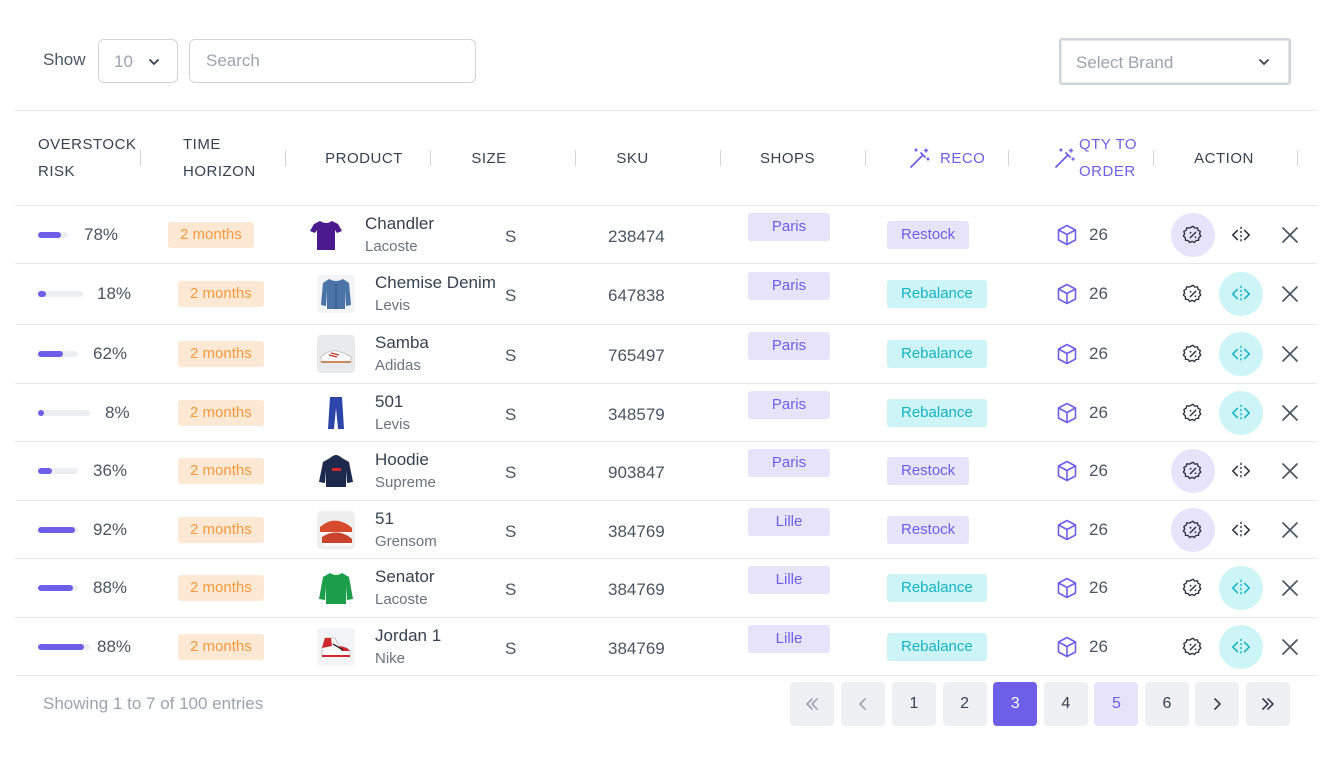  Describe the element at coordinates (1167, 704) in the screenshot. I see `page-6-button: 6` at that location.